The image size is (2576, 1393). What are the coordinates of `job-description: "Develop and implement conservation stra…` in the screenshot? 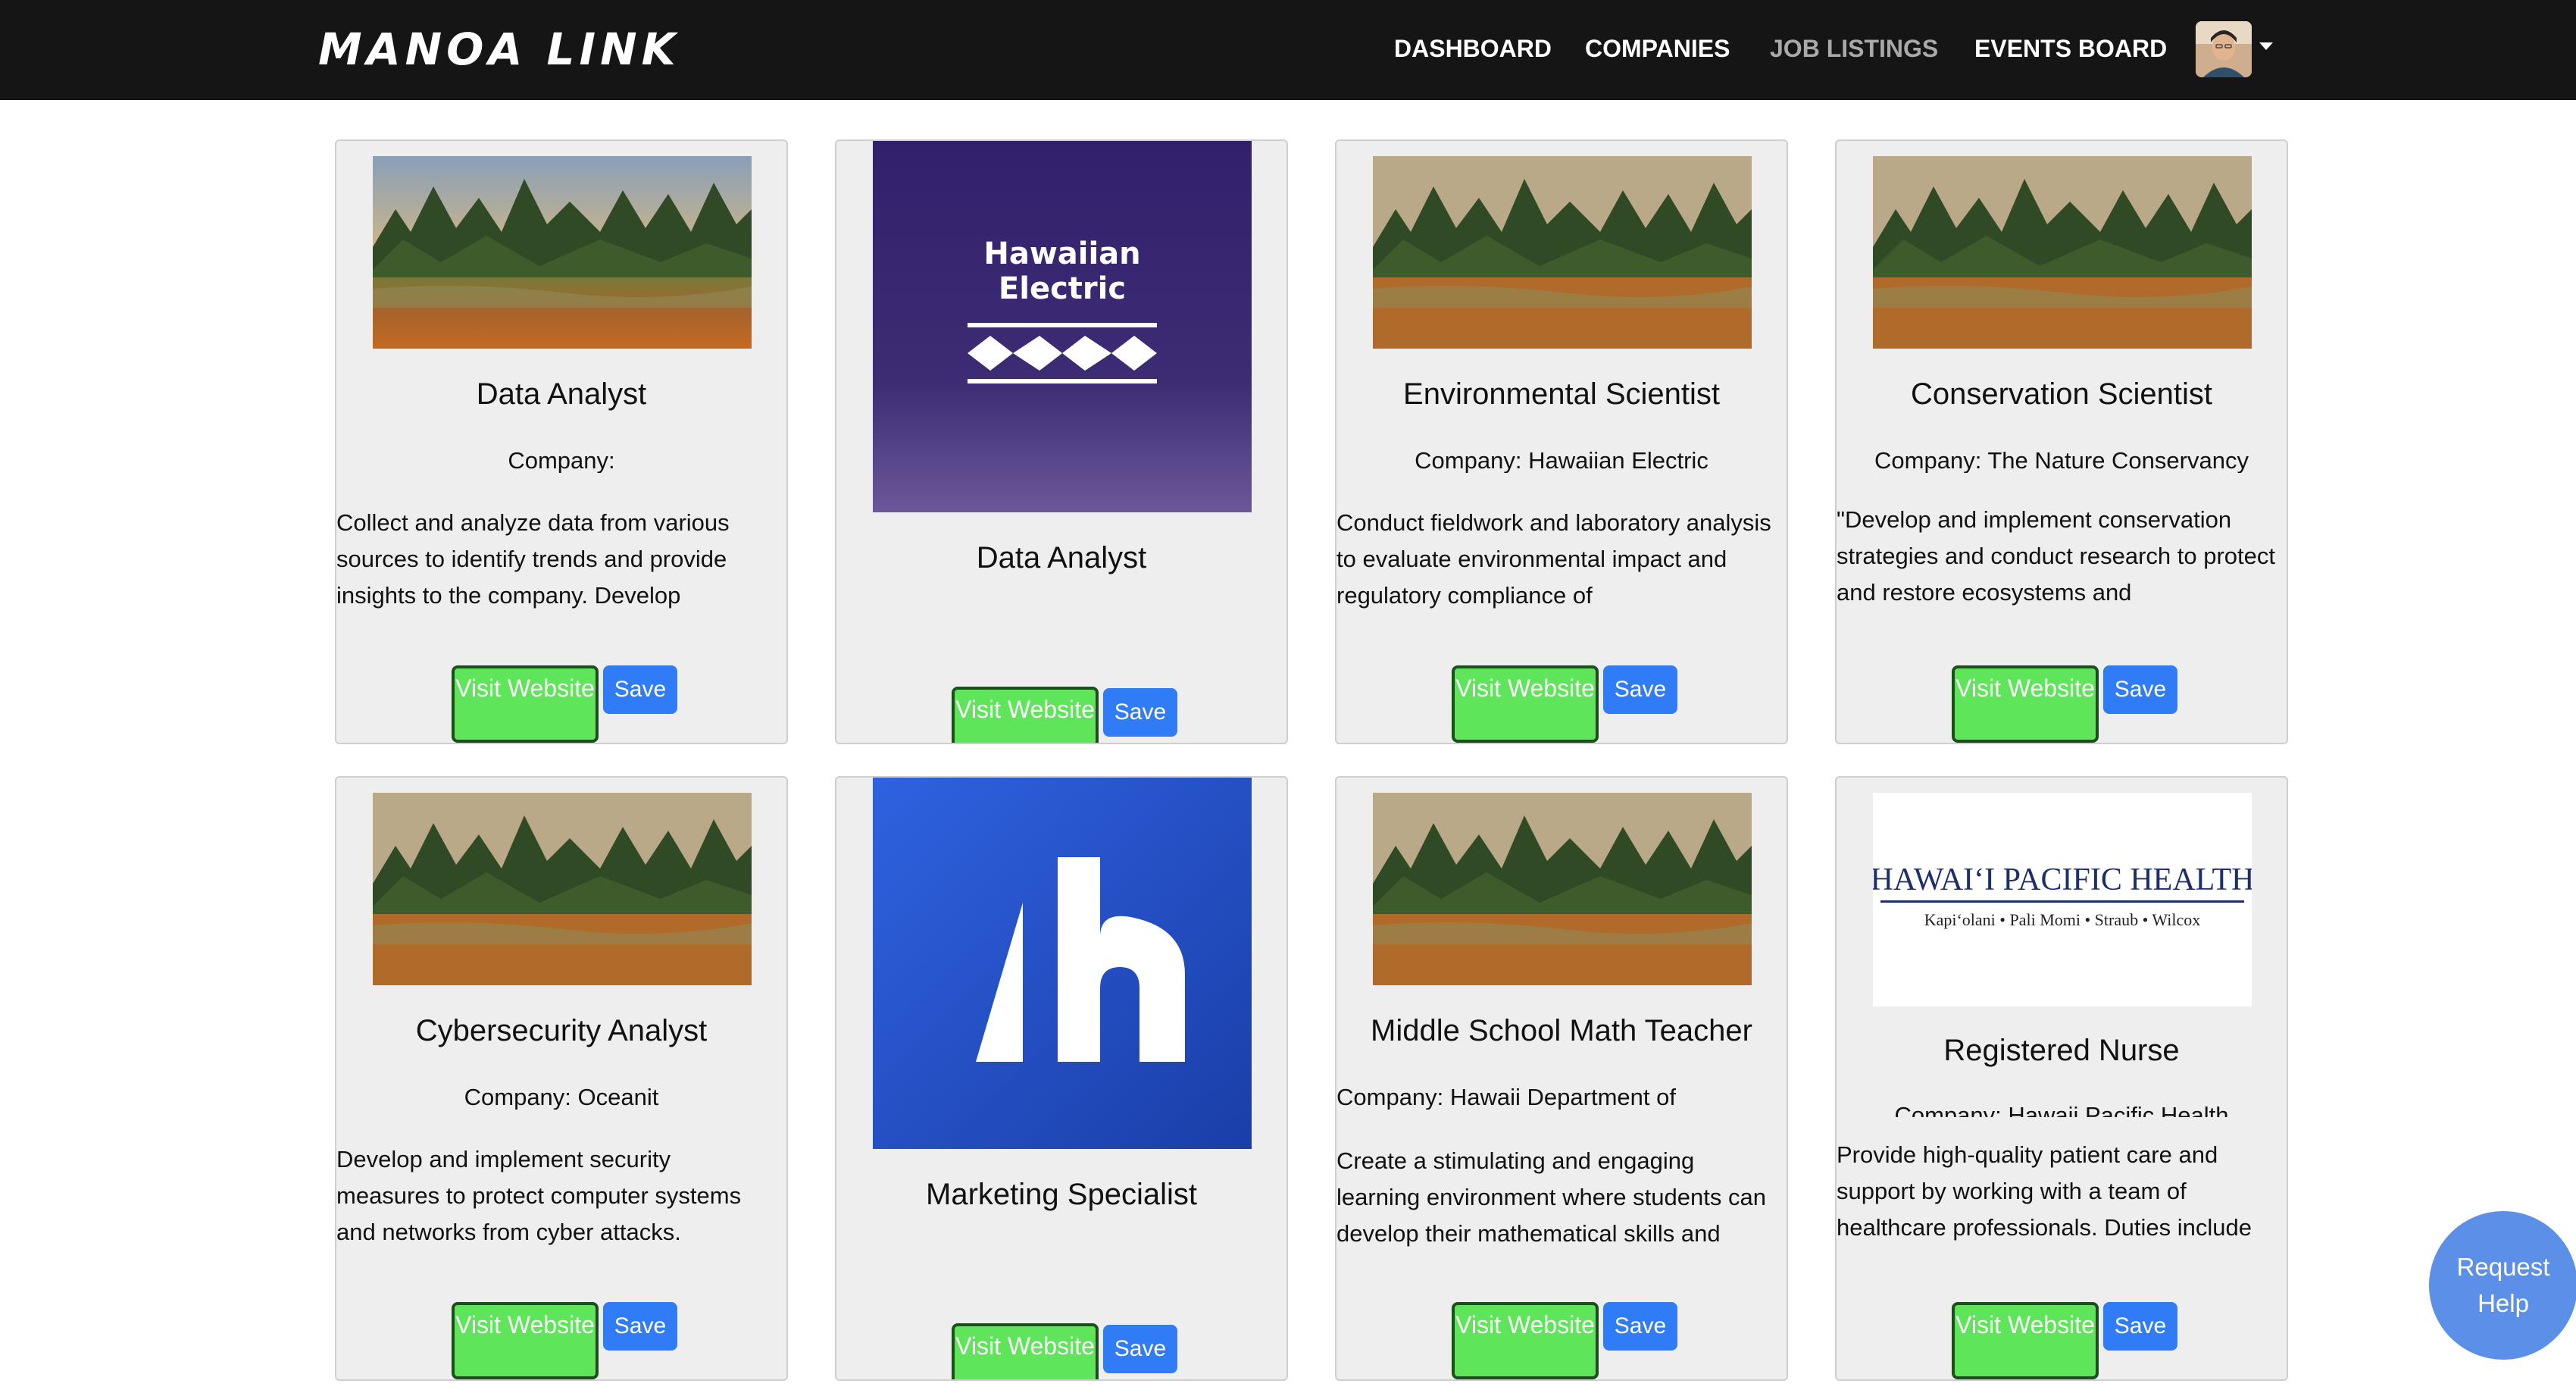 It's located at (2056, 556).